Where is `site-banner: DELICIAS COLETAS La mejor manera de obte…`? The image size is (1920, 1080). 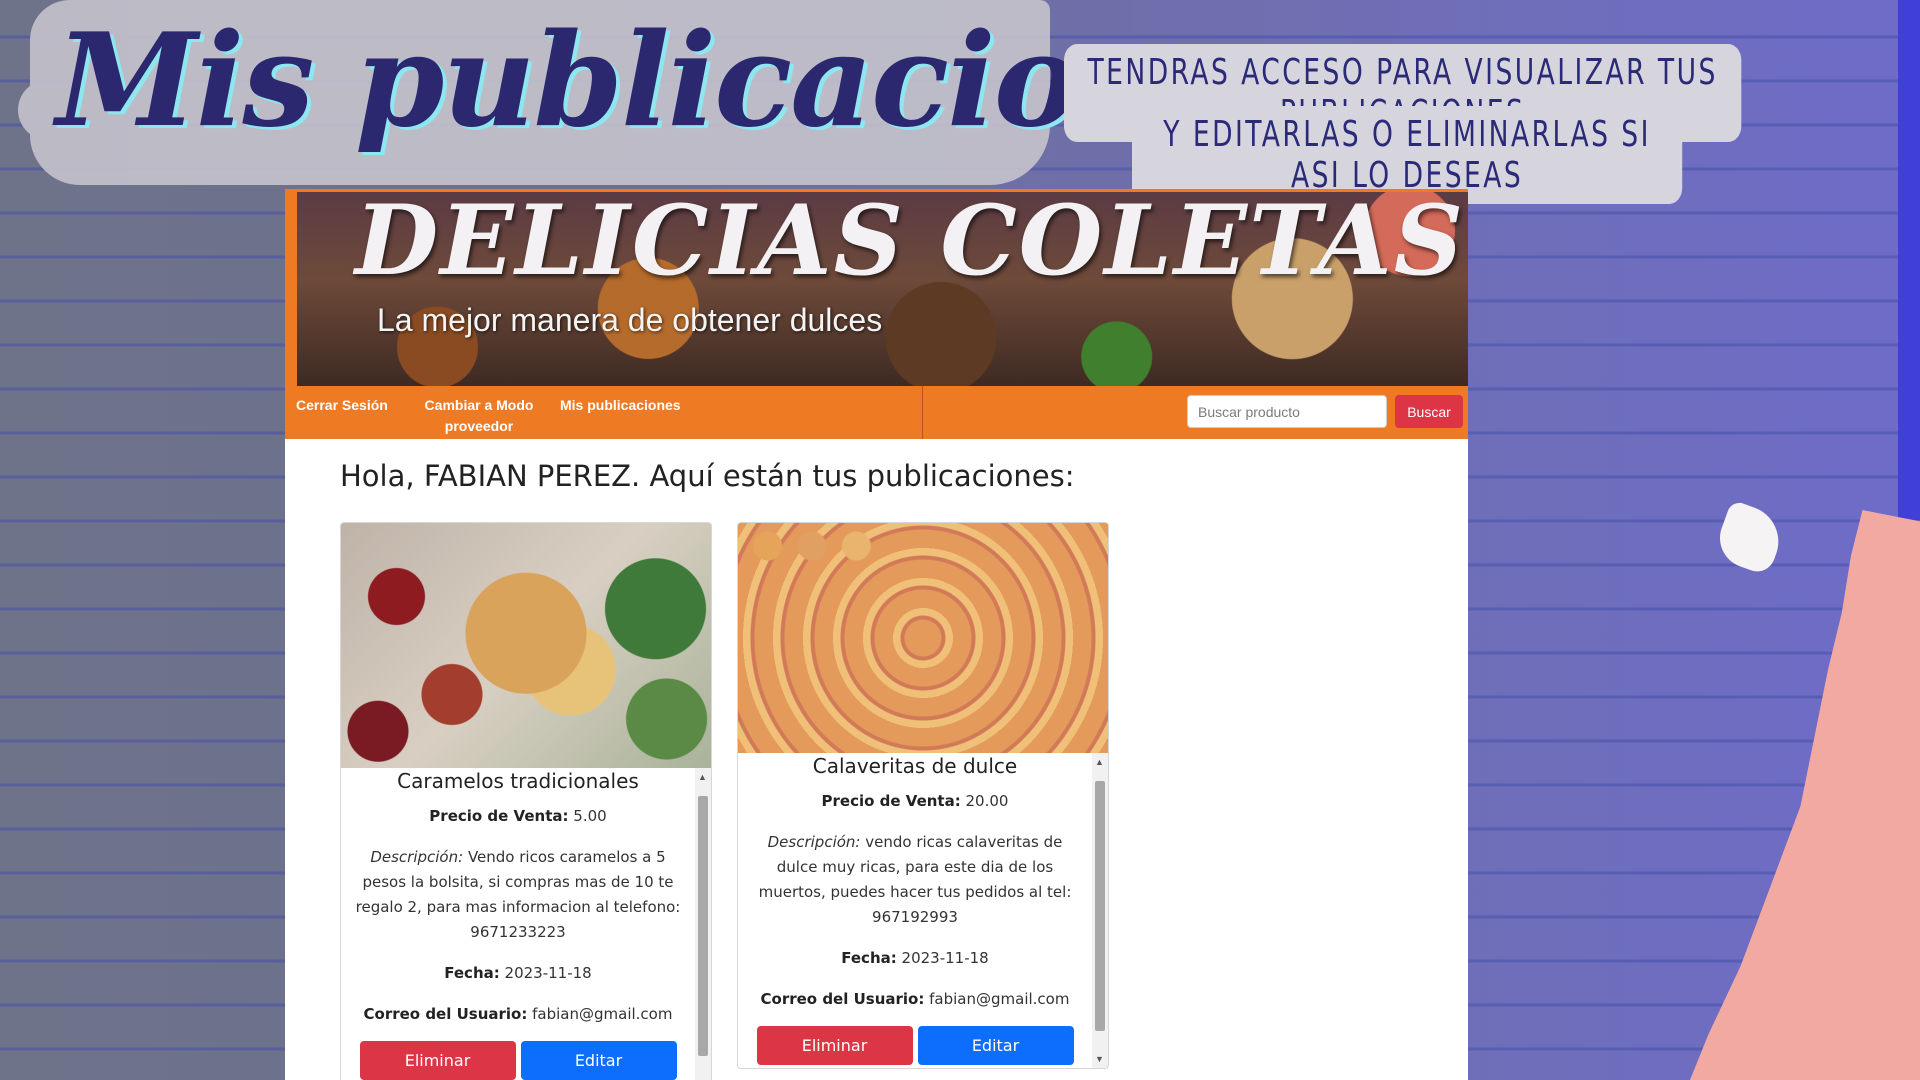 site-banner: DELICIAS COLETAS La mejor manera de obte… is located at coordinates (876, 287).